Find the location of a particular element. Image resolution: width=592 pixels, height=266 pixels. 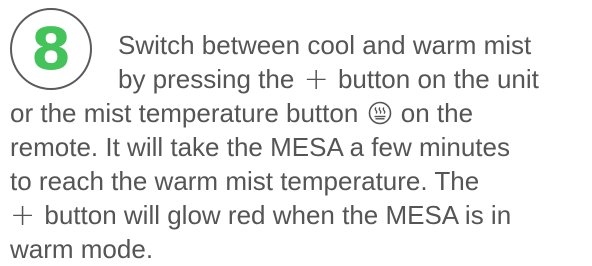

instruction-line-7: warm mode. is located at coordinates (82, 249).